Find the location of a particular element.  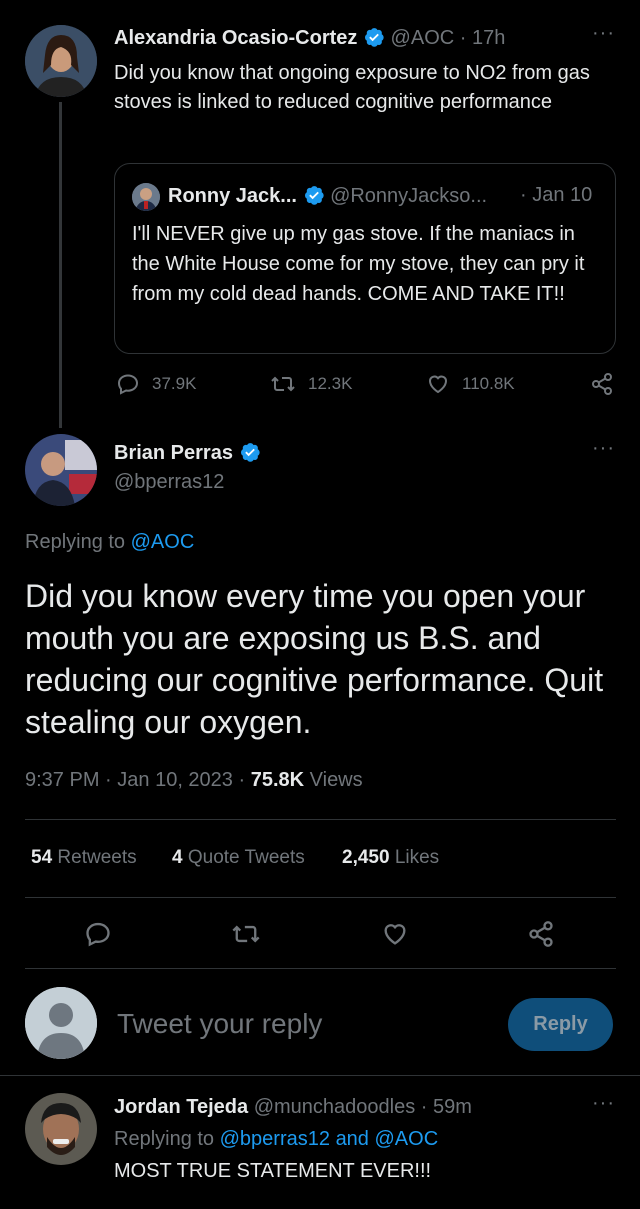

quote-avatar is located at coordinates (146, 197).